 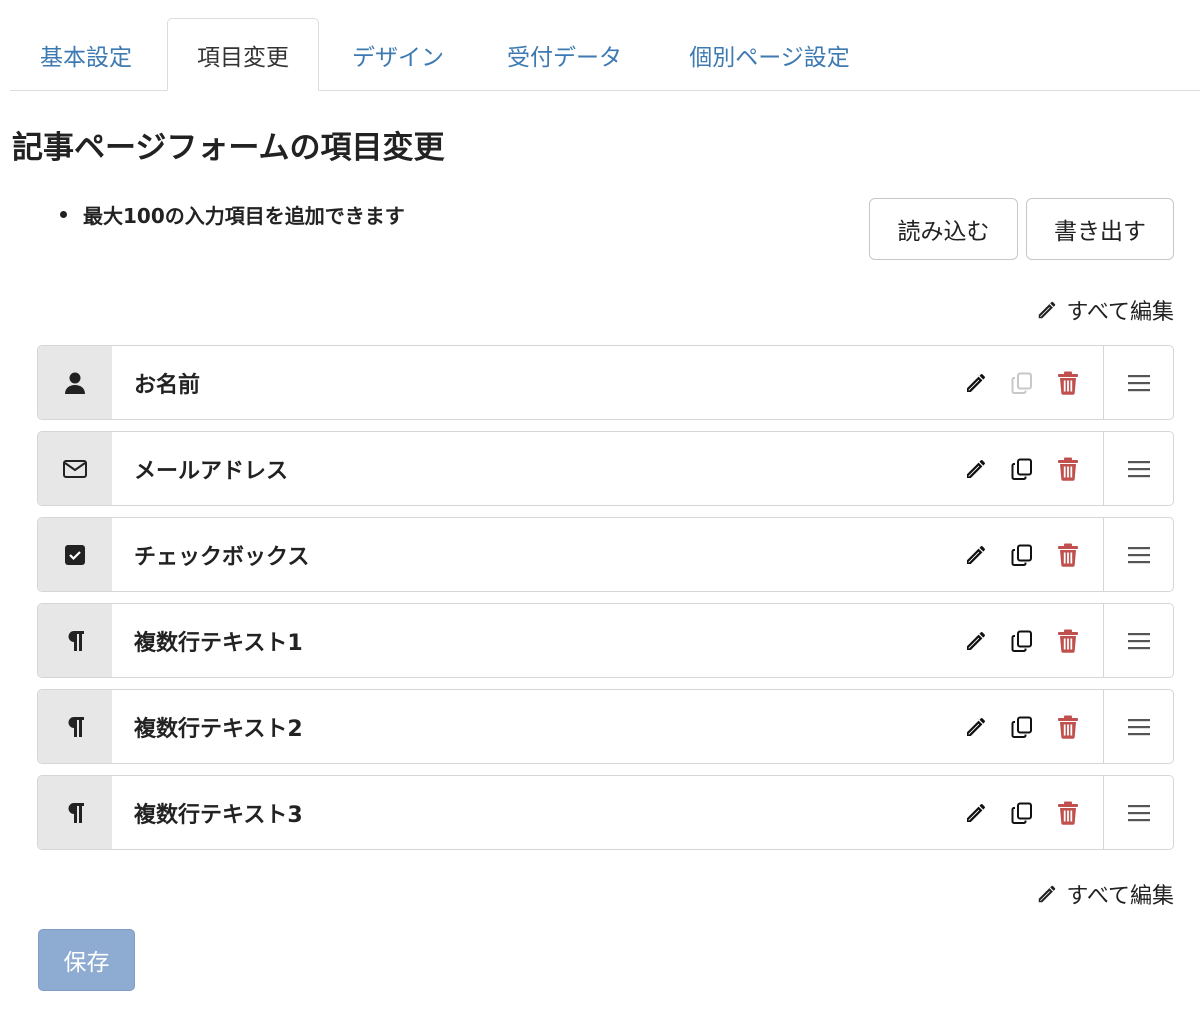 What do you see at coordinates (1100, 229) in the screenshot?
I see `export-button: 書き出す` at bounding box center [1100, 229].